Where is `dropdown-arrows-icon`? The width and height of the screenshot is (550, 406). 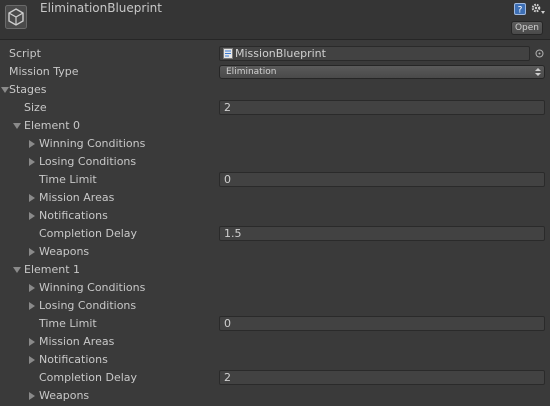 dropdown-arrows-icon is located at coordinates (538, 72).